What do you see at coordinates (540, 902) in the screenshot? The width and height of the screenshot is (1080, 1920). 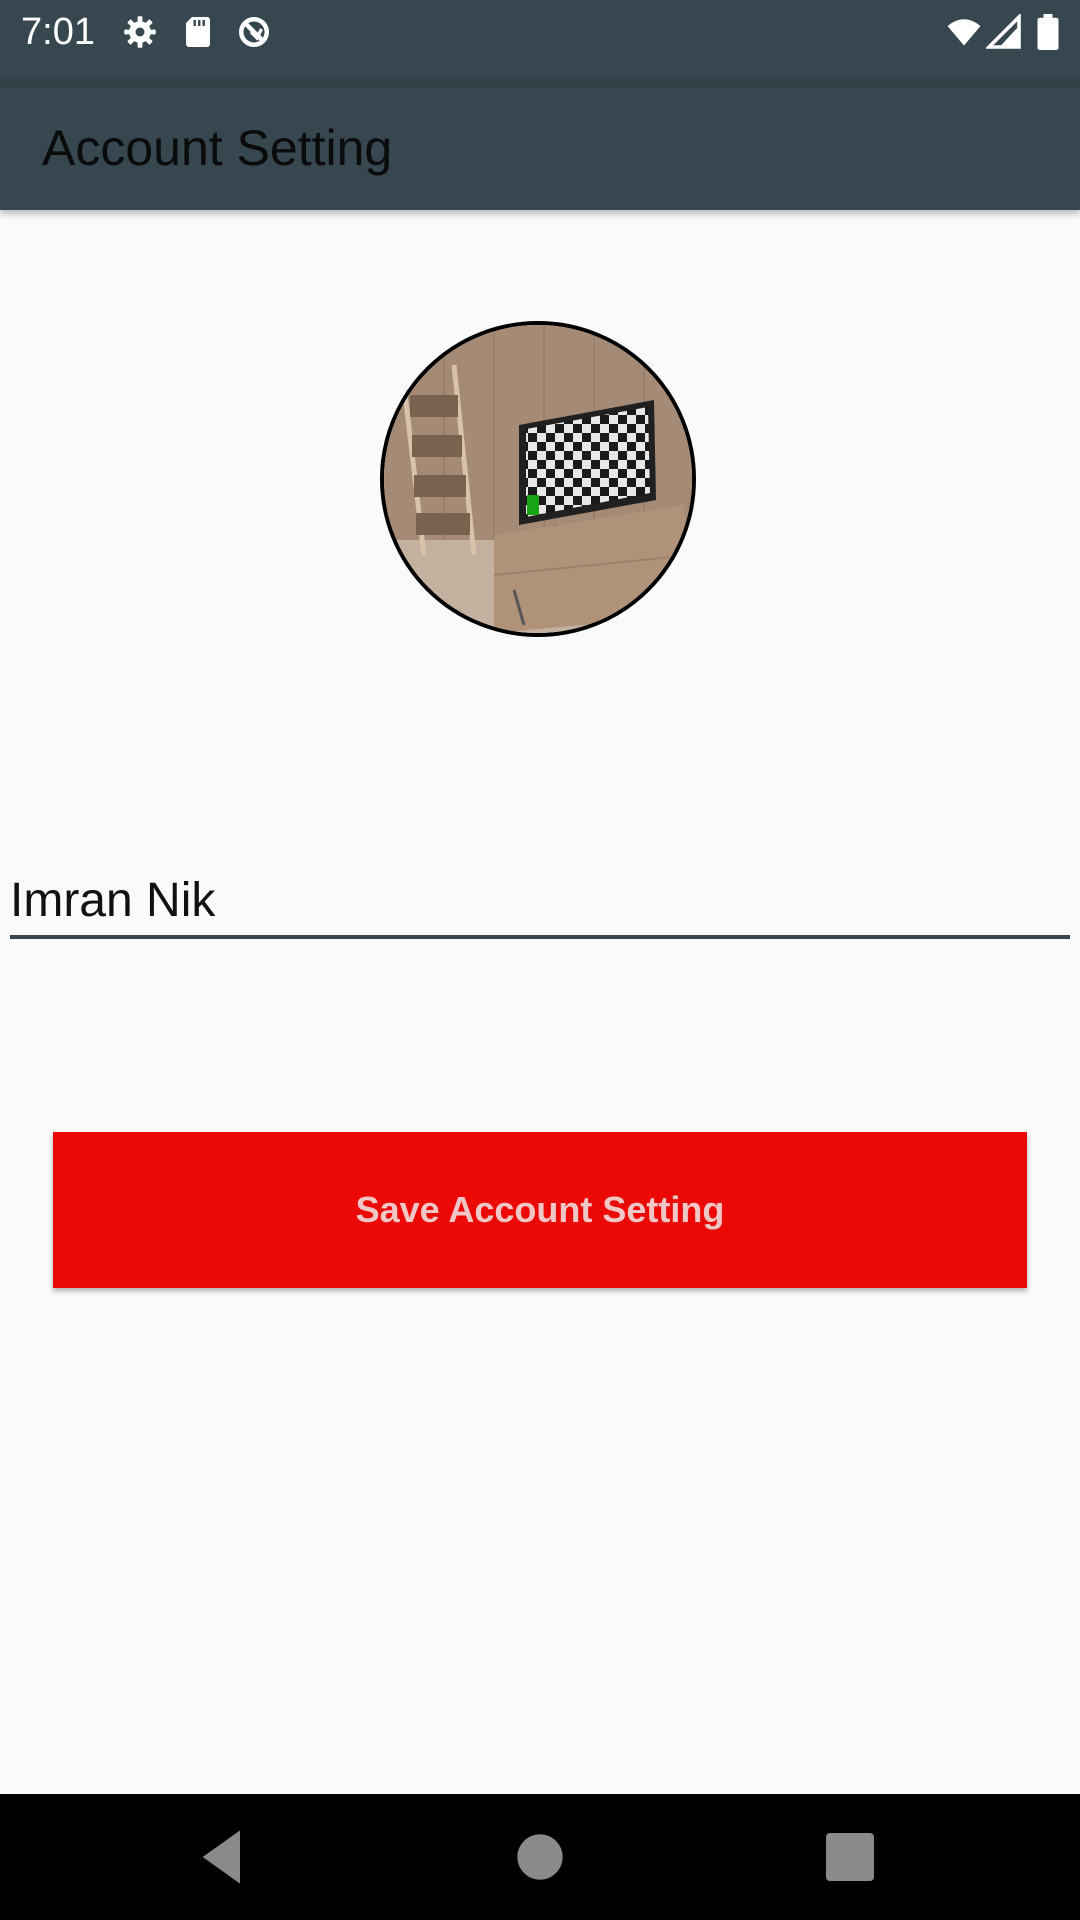 I see `name-input` at bounding box center [540, 902].